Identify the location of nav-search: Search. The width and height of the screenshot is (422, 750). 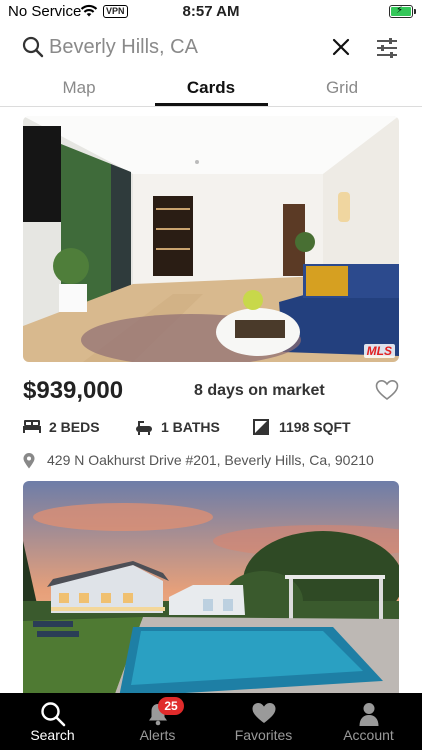
(52, 721).